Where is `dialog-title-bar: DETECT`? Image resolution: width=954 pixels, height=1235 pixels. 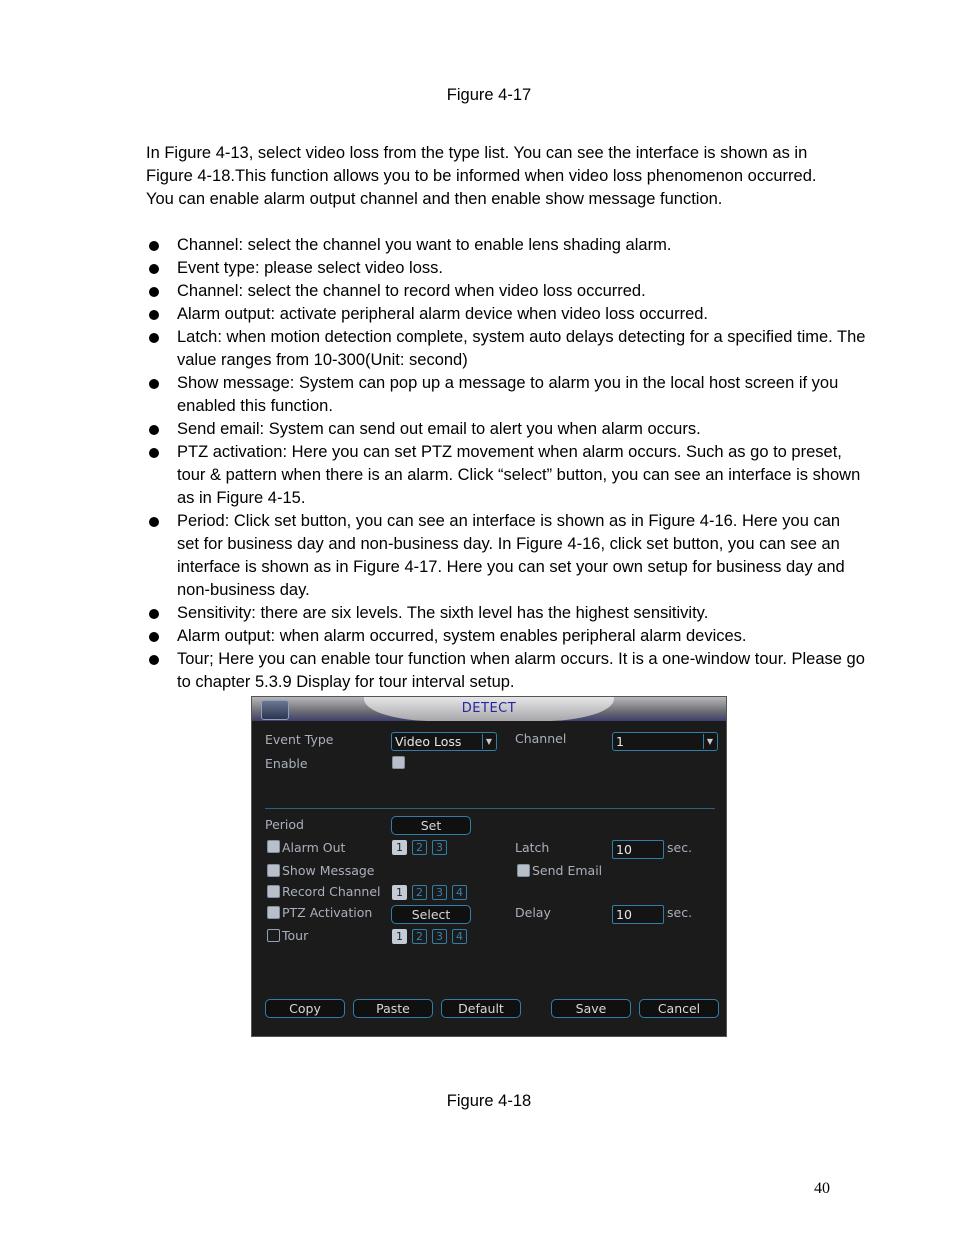 dialog-title-bar: DETECT is located at coordinates (489, 709).